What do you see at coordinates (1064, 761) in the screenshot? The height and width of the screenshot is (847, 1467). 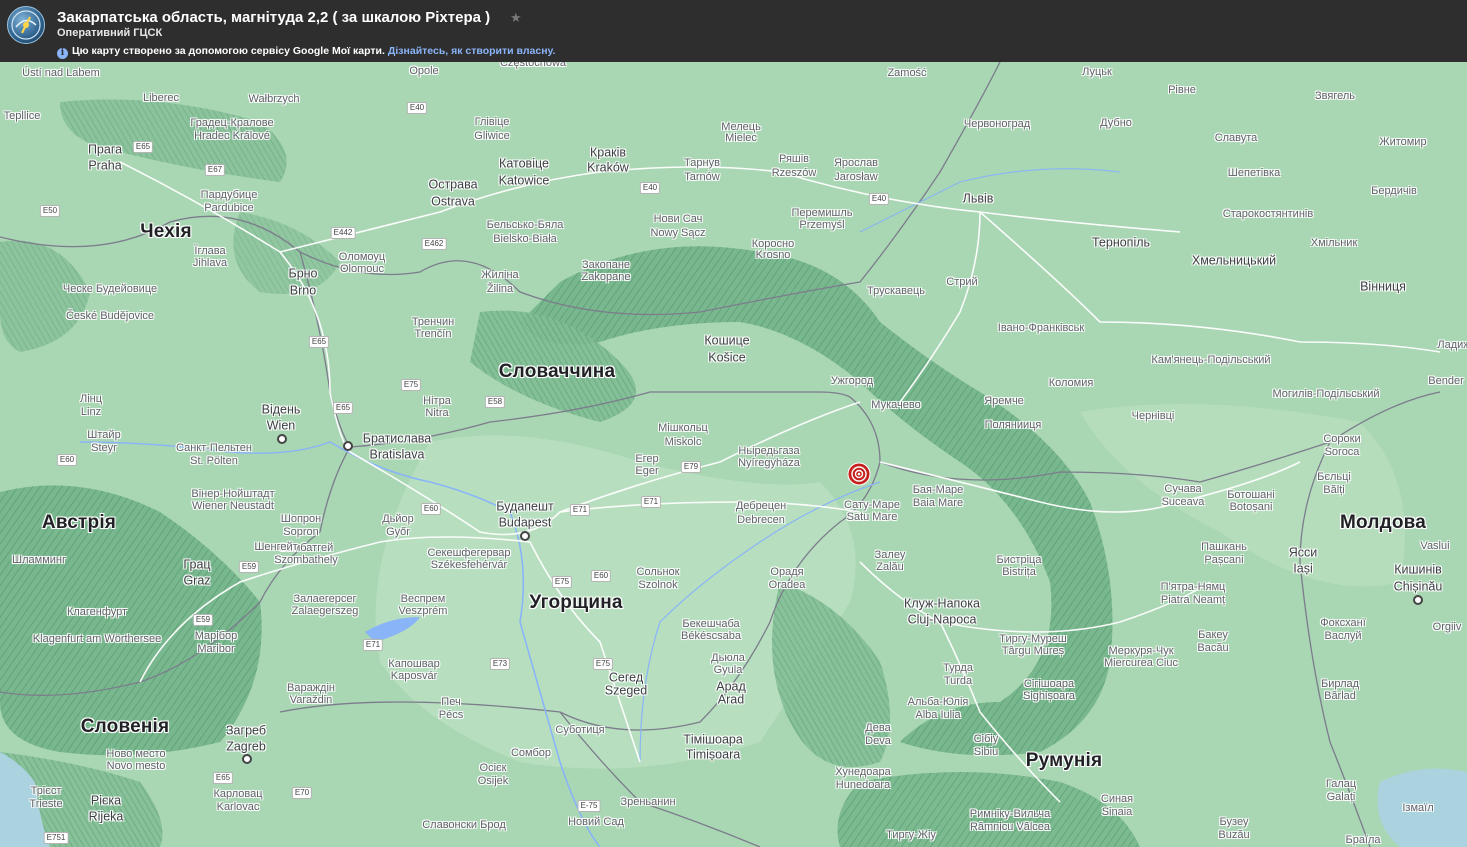 I see `country-label: Румунія` at bounding box center [1064, 761].